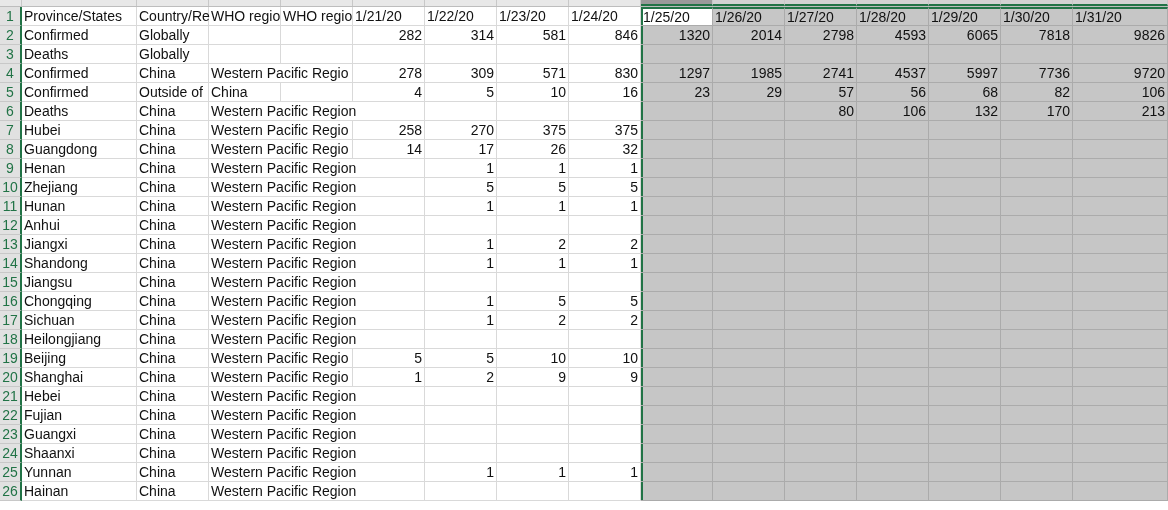  What do you see at coordinates (677, 92) in the screenshot?
I see `selected-cell: 23` at bounding box center [677, 92].